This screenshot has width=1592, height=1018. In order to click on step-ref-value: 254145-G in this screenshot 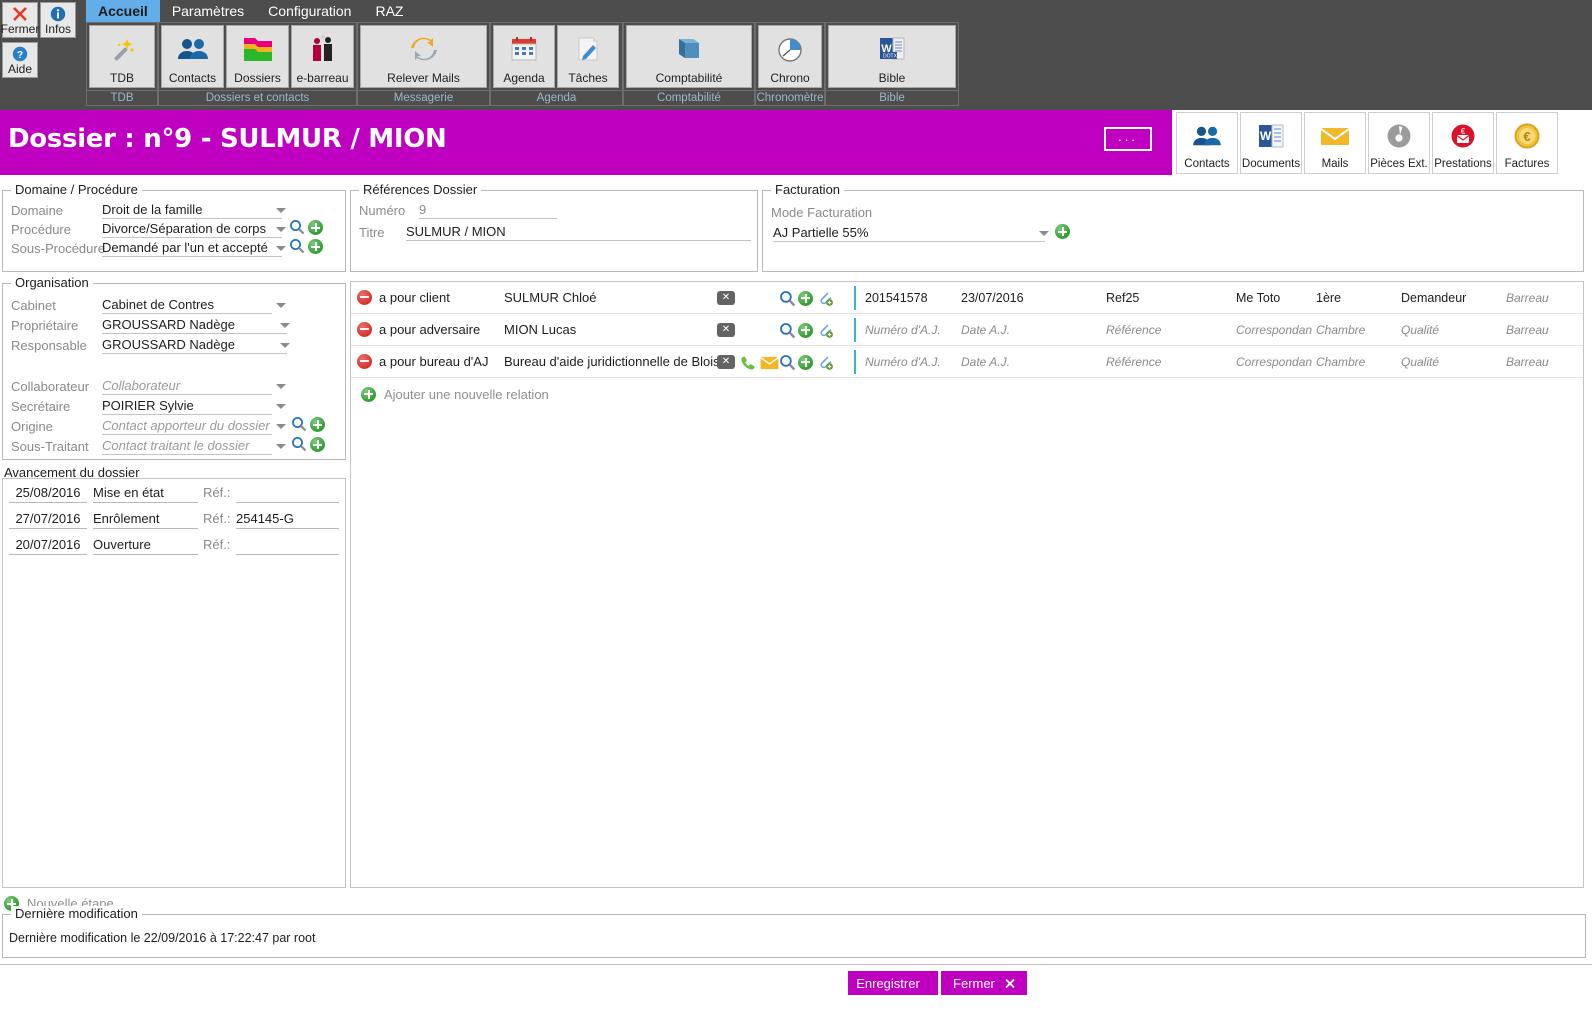, I will do `click(287, 519)`.